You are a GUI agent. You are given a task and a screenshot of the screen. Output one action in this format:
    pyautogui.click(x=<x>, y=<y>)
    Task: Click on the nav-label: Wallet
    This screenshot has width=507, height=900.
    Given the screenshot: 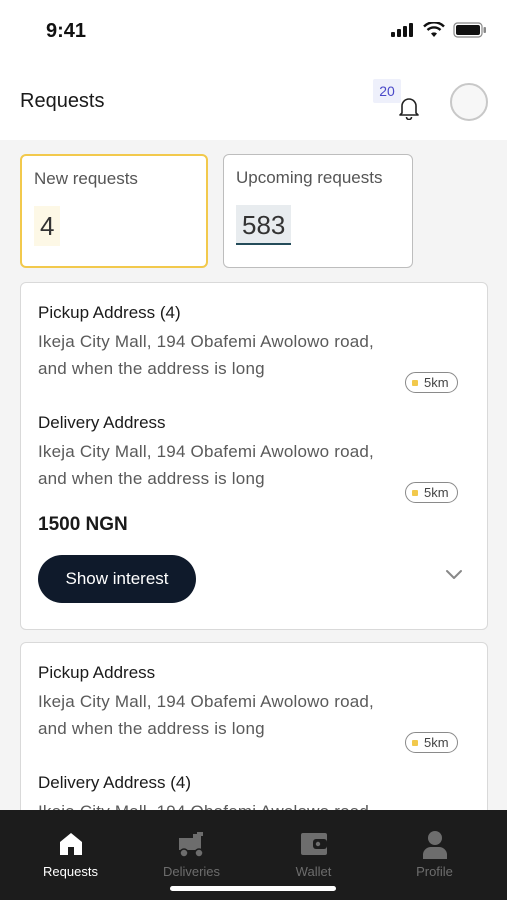 What is the action you would take?
    pyautogui.click(x=313, y=871)
    